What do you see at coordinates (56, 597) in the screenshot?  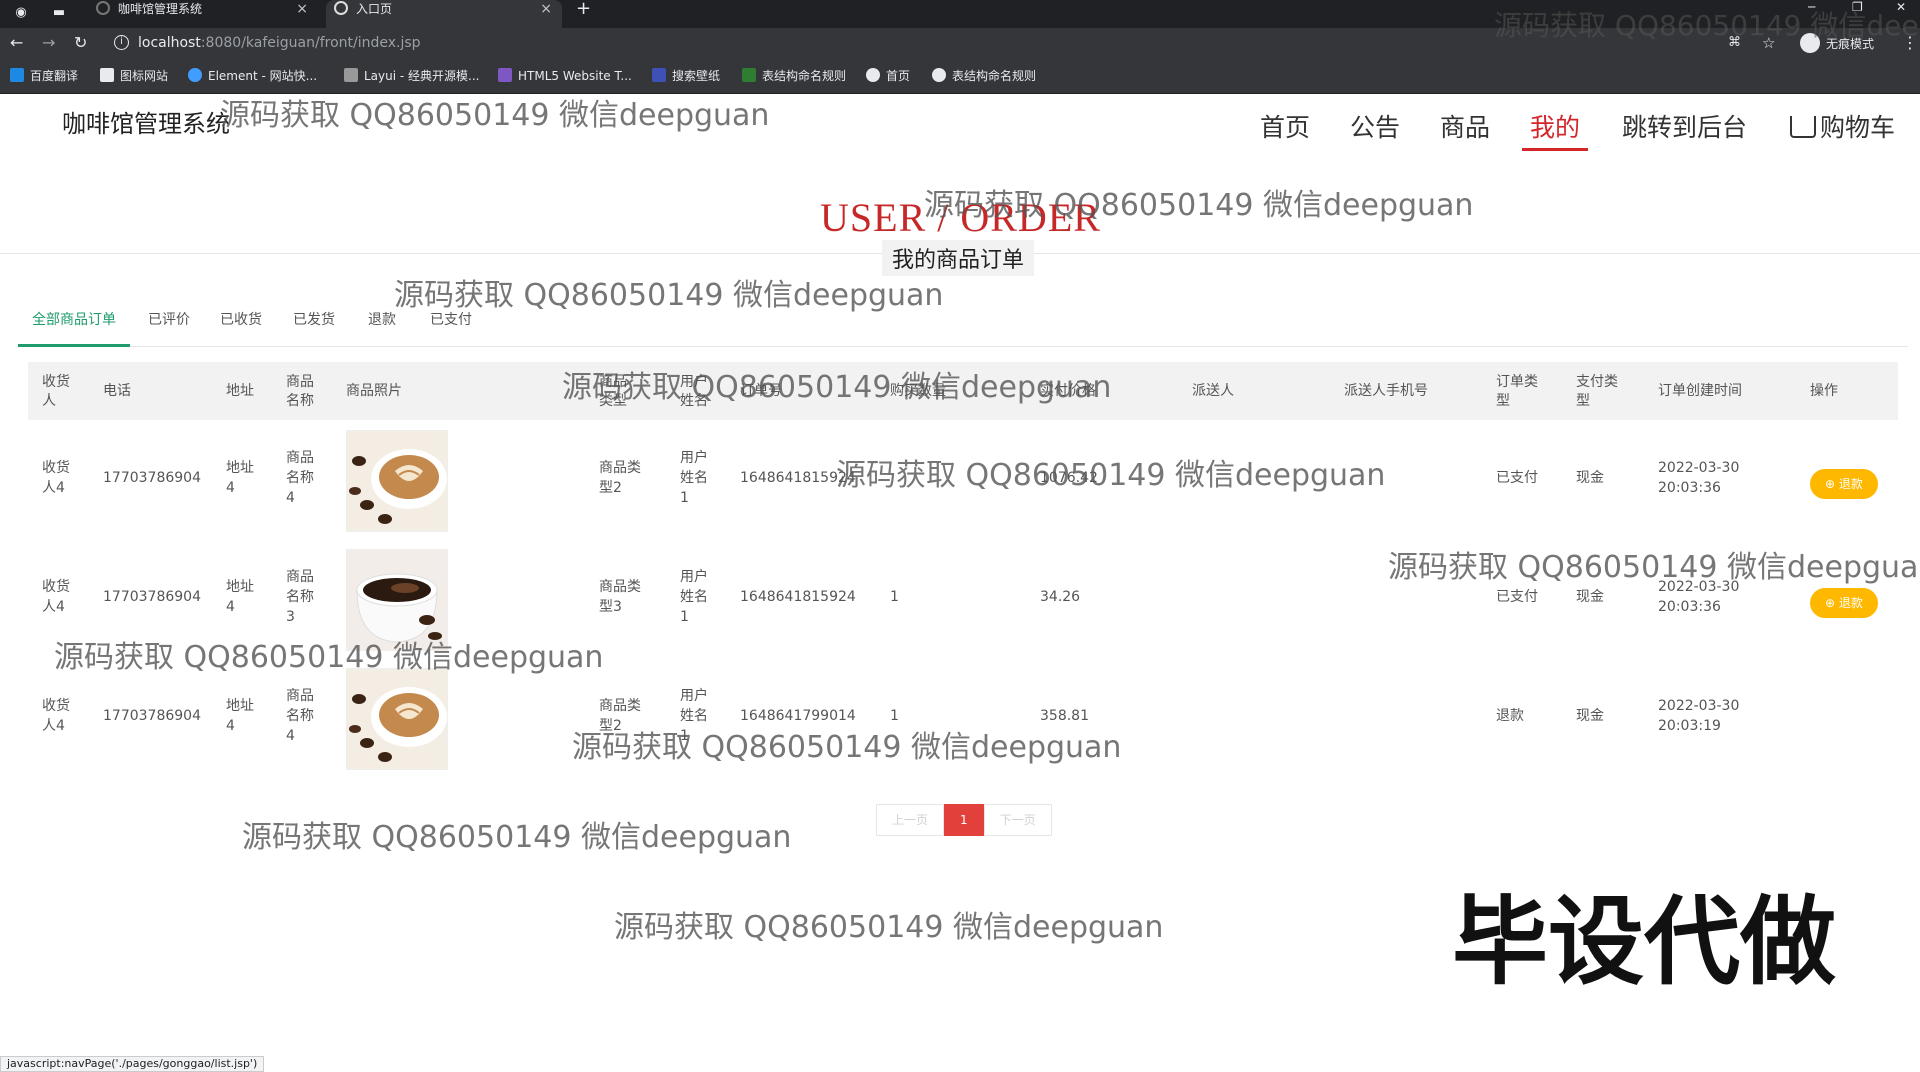 I see `cell-receiver: 收货人4` at bounding box center [56, 597].